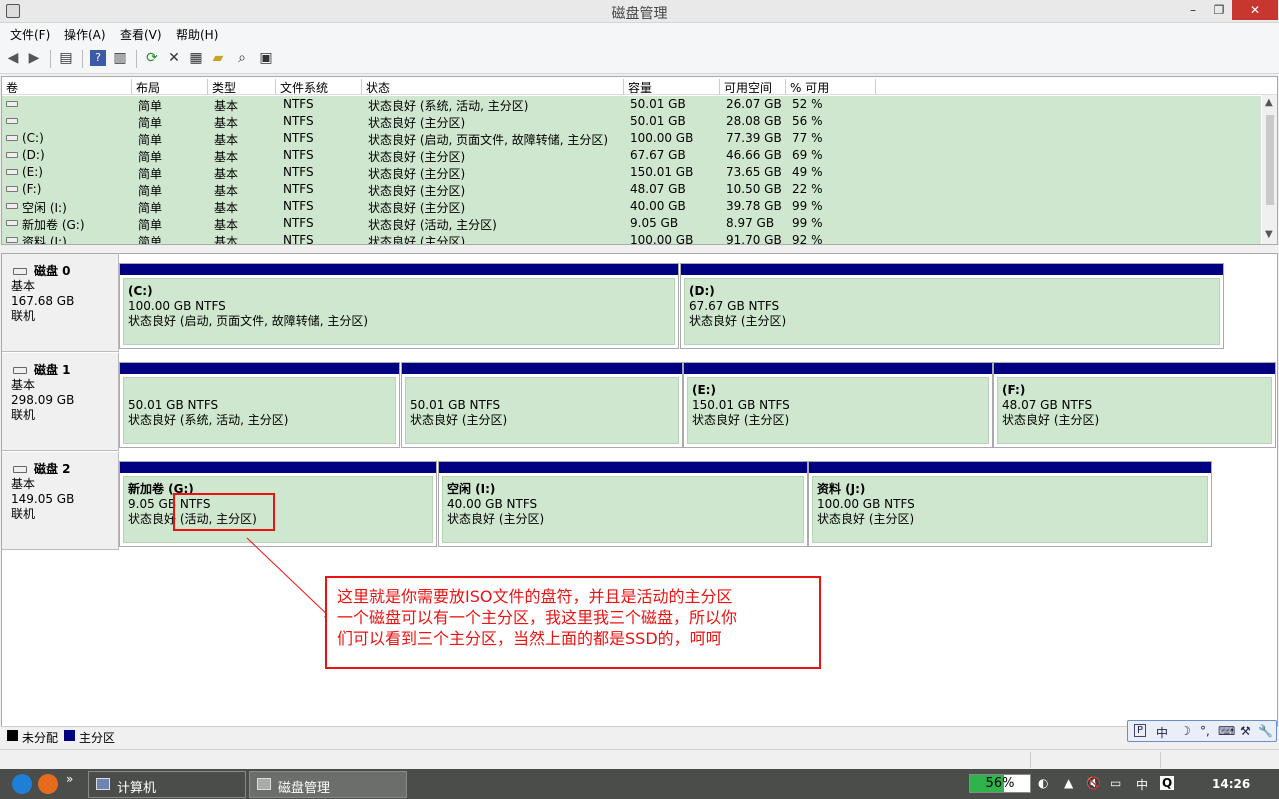 This screenshot has width=1279, height=799. What do you see at coordinates (753, 87) in the screenshot?
I see `column-free-space: 可用空间` at bounding box center [753, 87].